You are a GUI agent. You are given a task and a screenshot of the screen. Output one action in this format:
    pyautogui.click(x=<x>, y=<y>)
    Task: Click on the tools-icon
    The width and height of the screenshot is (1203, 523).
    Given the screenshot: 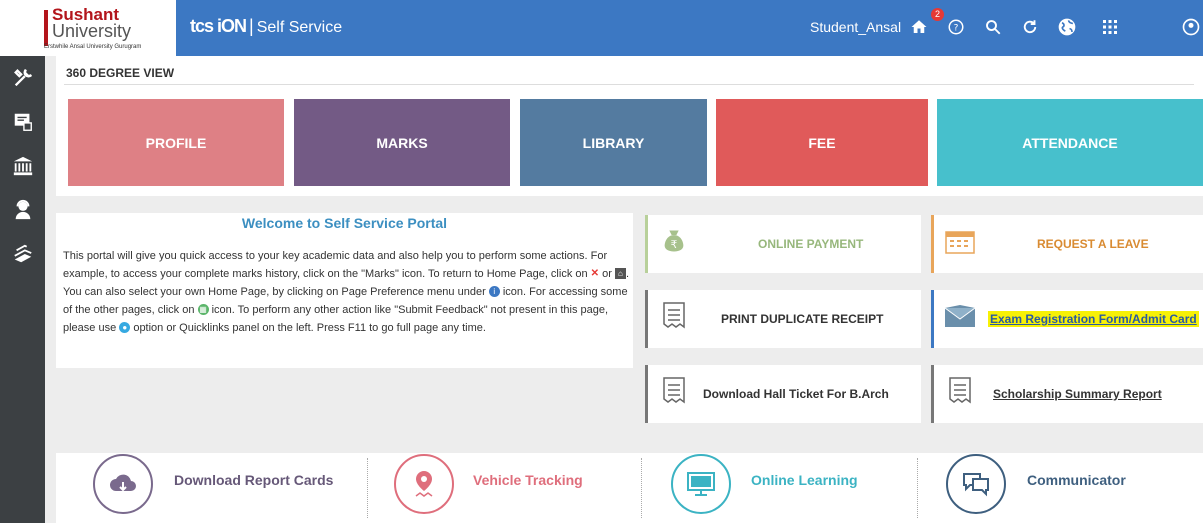 What is the action you would take?
    pyautogui.click(x=22, y=78)
    